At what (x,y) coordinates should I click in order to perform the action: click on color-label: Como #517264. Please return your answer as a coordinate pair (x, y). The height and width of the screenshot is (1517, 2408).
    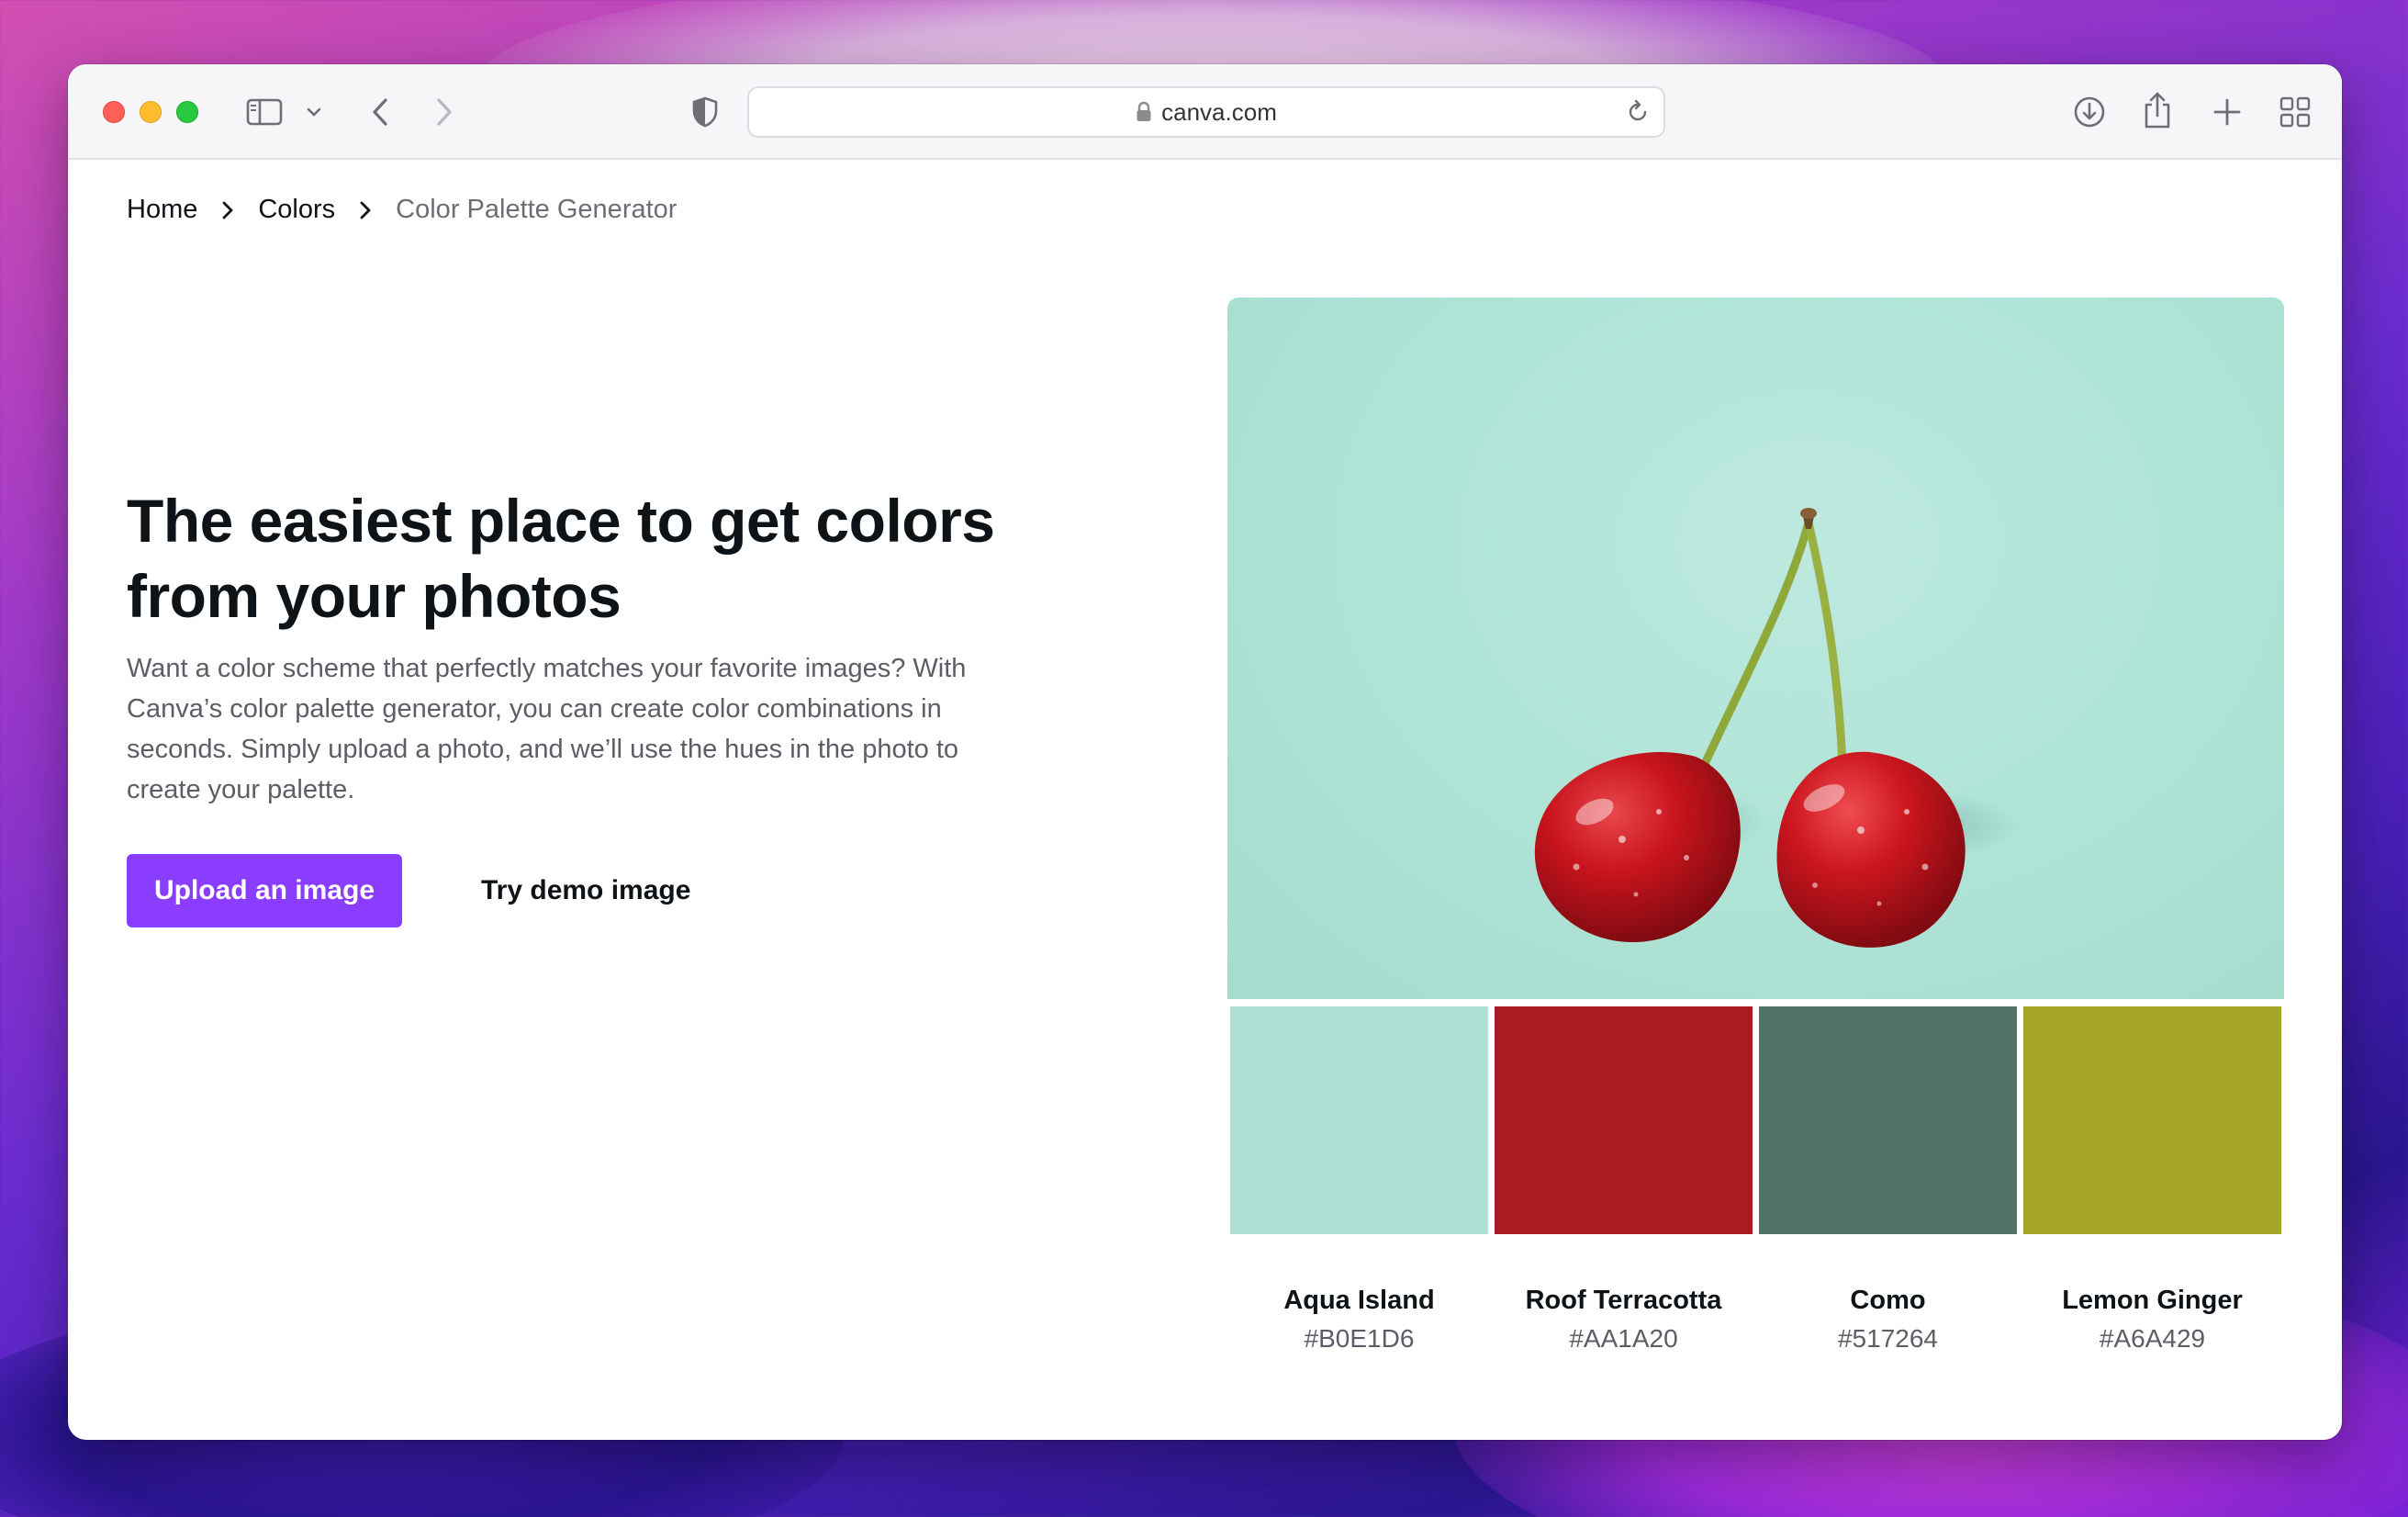
    Looking at the image, I should click on (1888, 1320).